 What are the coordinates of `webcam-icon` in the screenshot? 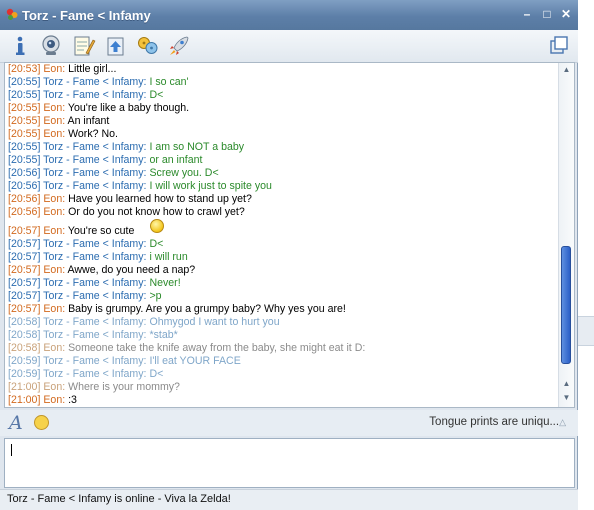 It's located at (51, 46).